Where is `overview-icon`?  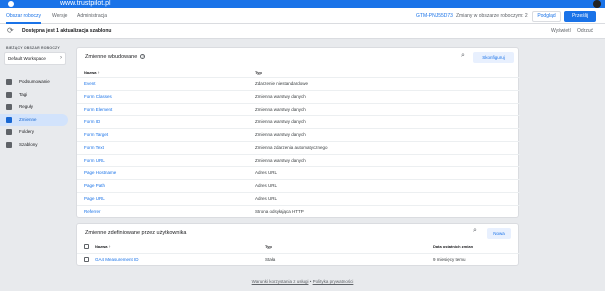
overview-icon is located at coordinates (9, 82).